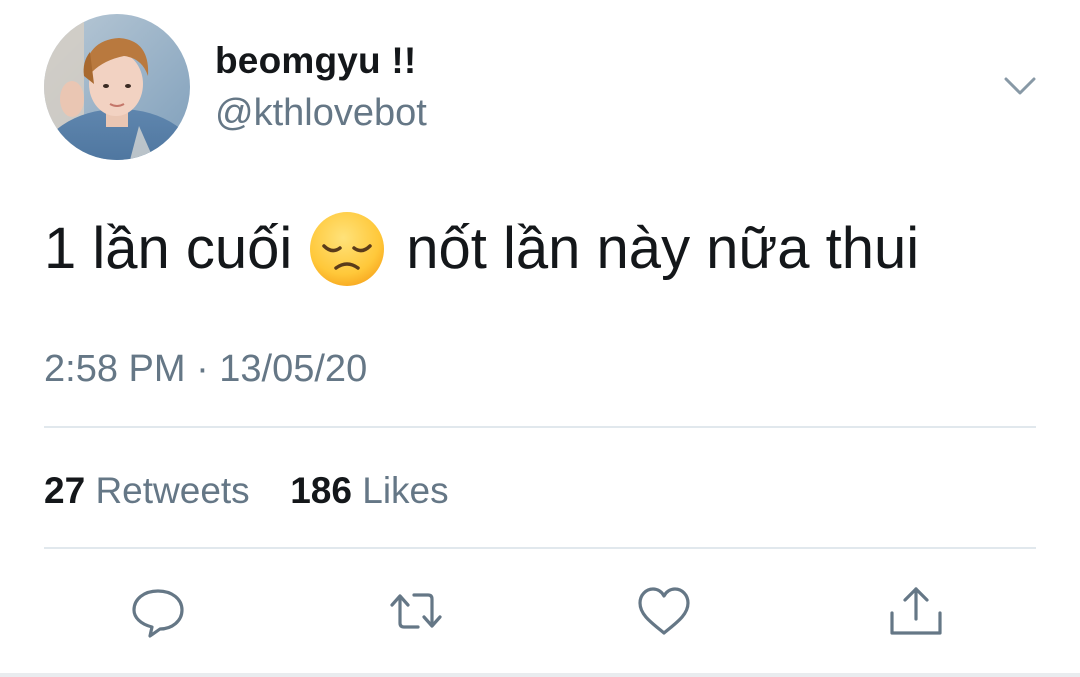 The width and height of the screenshot is (1080, 677). What do you see at coordinates (158, 611) in the screenshot?
I see `reply-icon` at bounding box center [158, 611].